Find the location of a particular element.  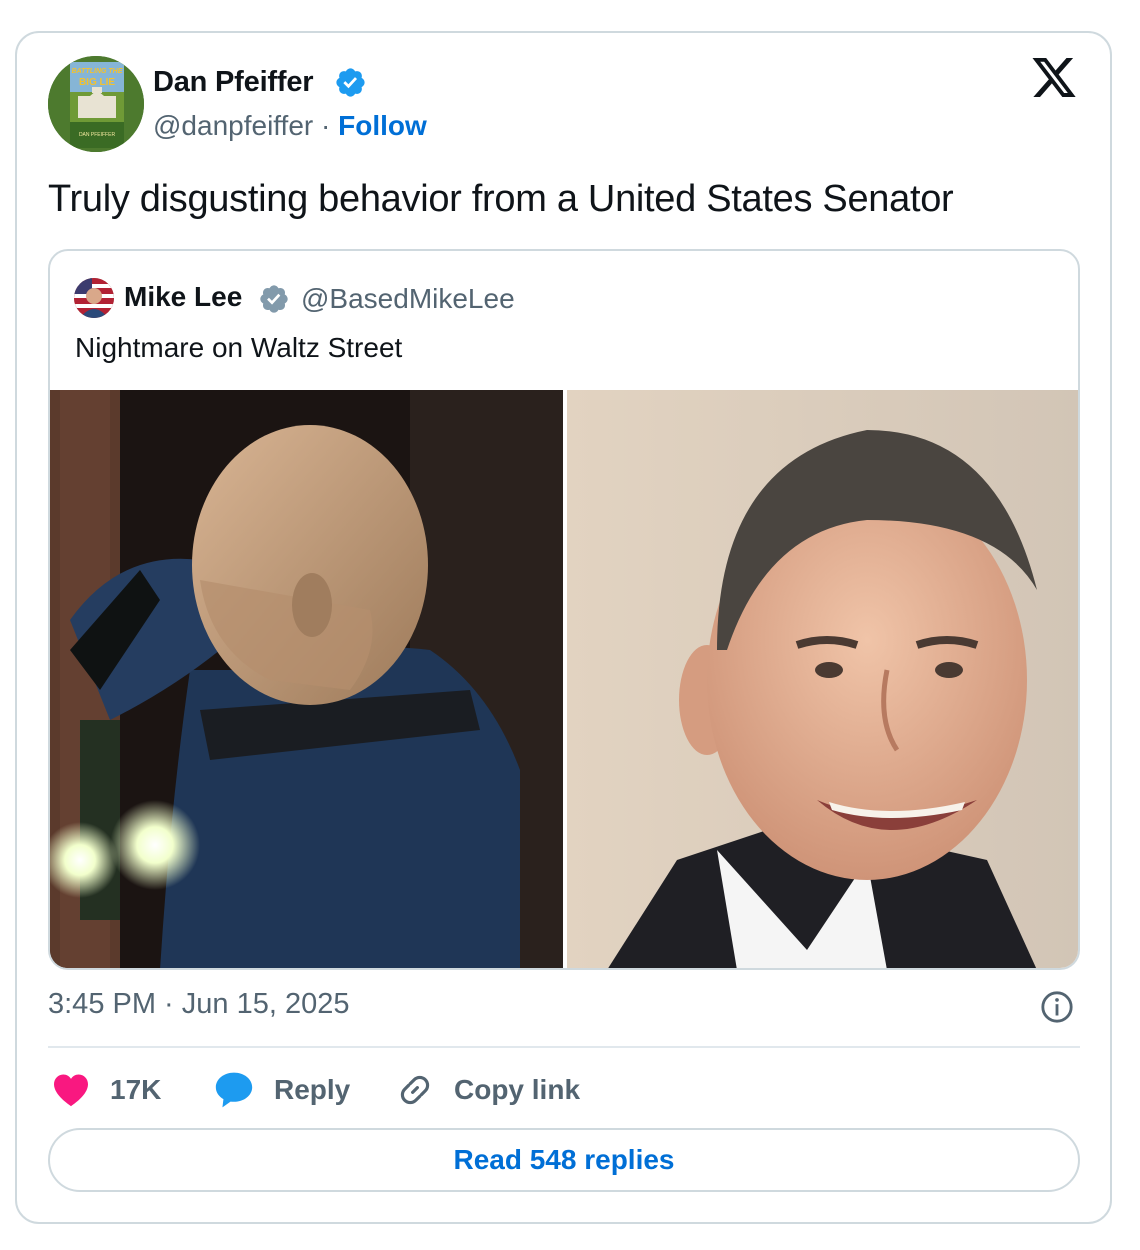

author-handle: @danpfeiffer is located at coordinates (233, 125).